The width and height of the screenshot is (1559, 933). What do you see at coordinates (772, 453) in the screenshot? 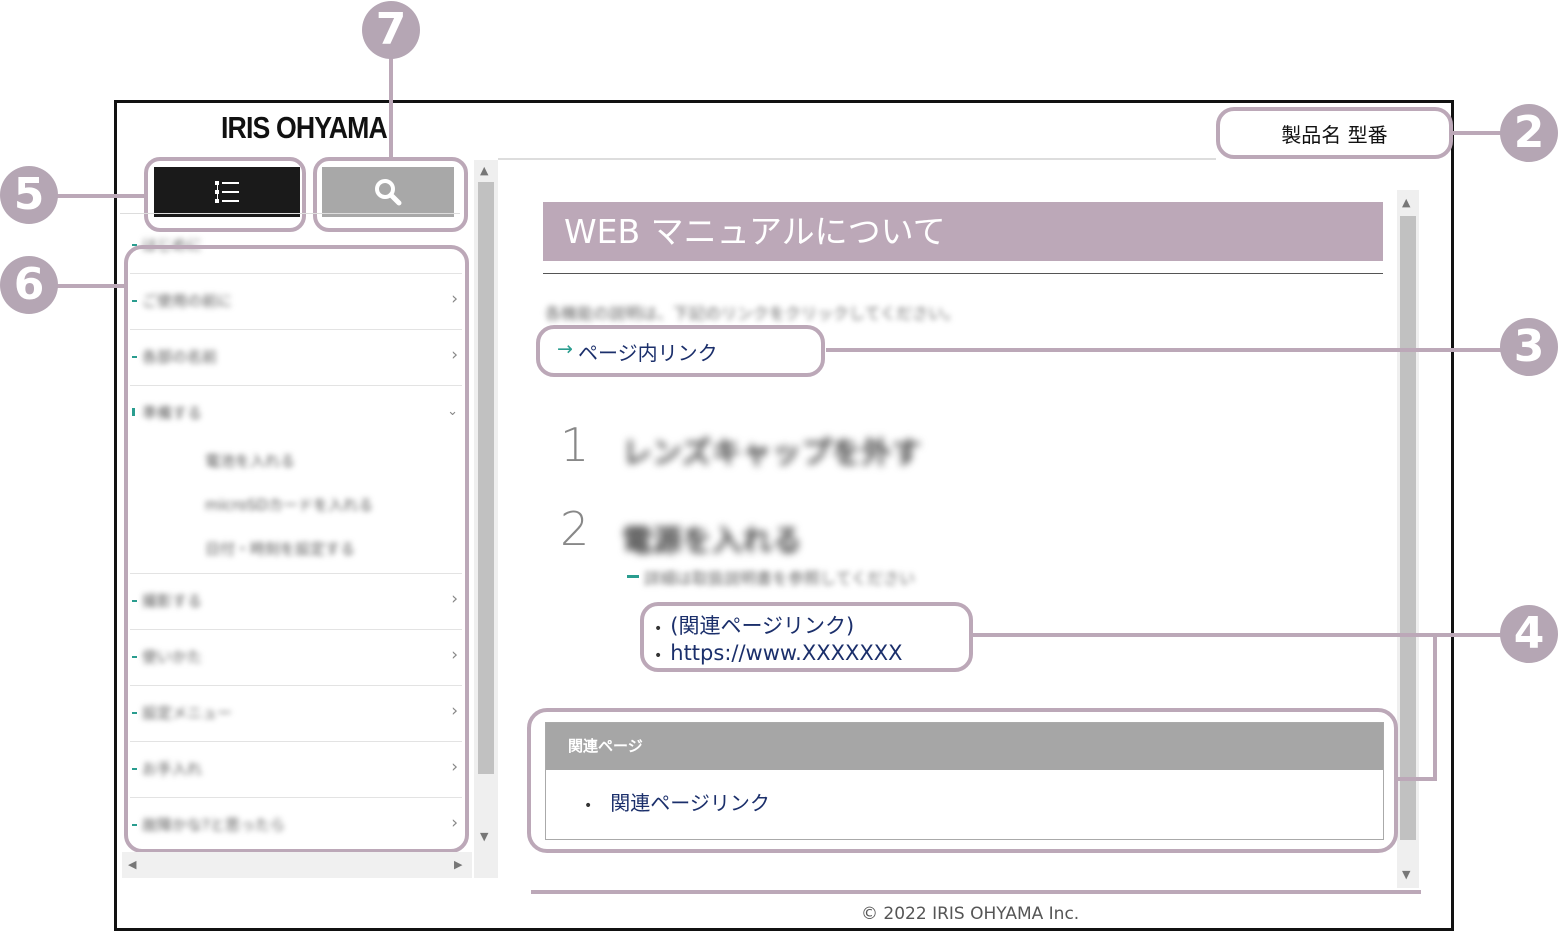
I see `step-text: レンズキャップを外す` at bounding box center [772, 453].